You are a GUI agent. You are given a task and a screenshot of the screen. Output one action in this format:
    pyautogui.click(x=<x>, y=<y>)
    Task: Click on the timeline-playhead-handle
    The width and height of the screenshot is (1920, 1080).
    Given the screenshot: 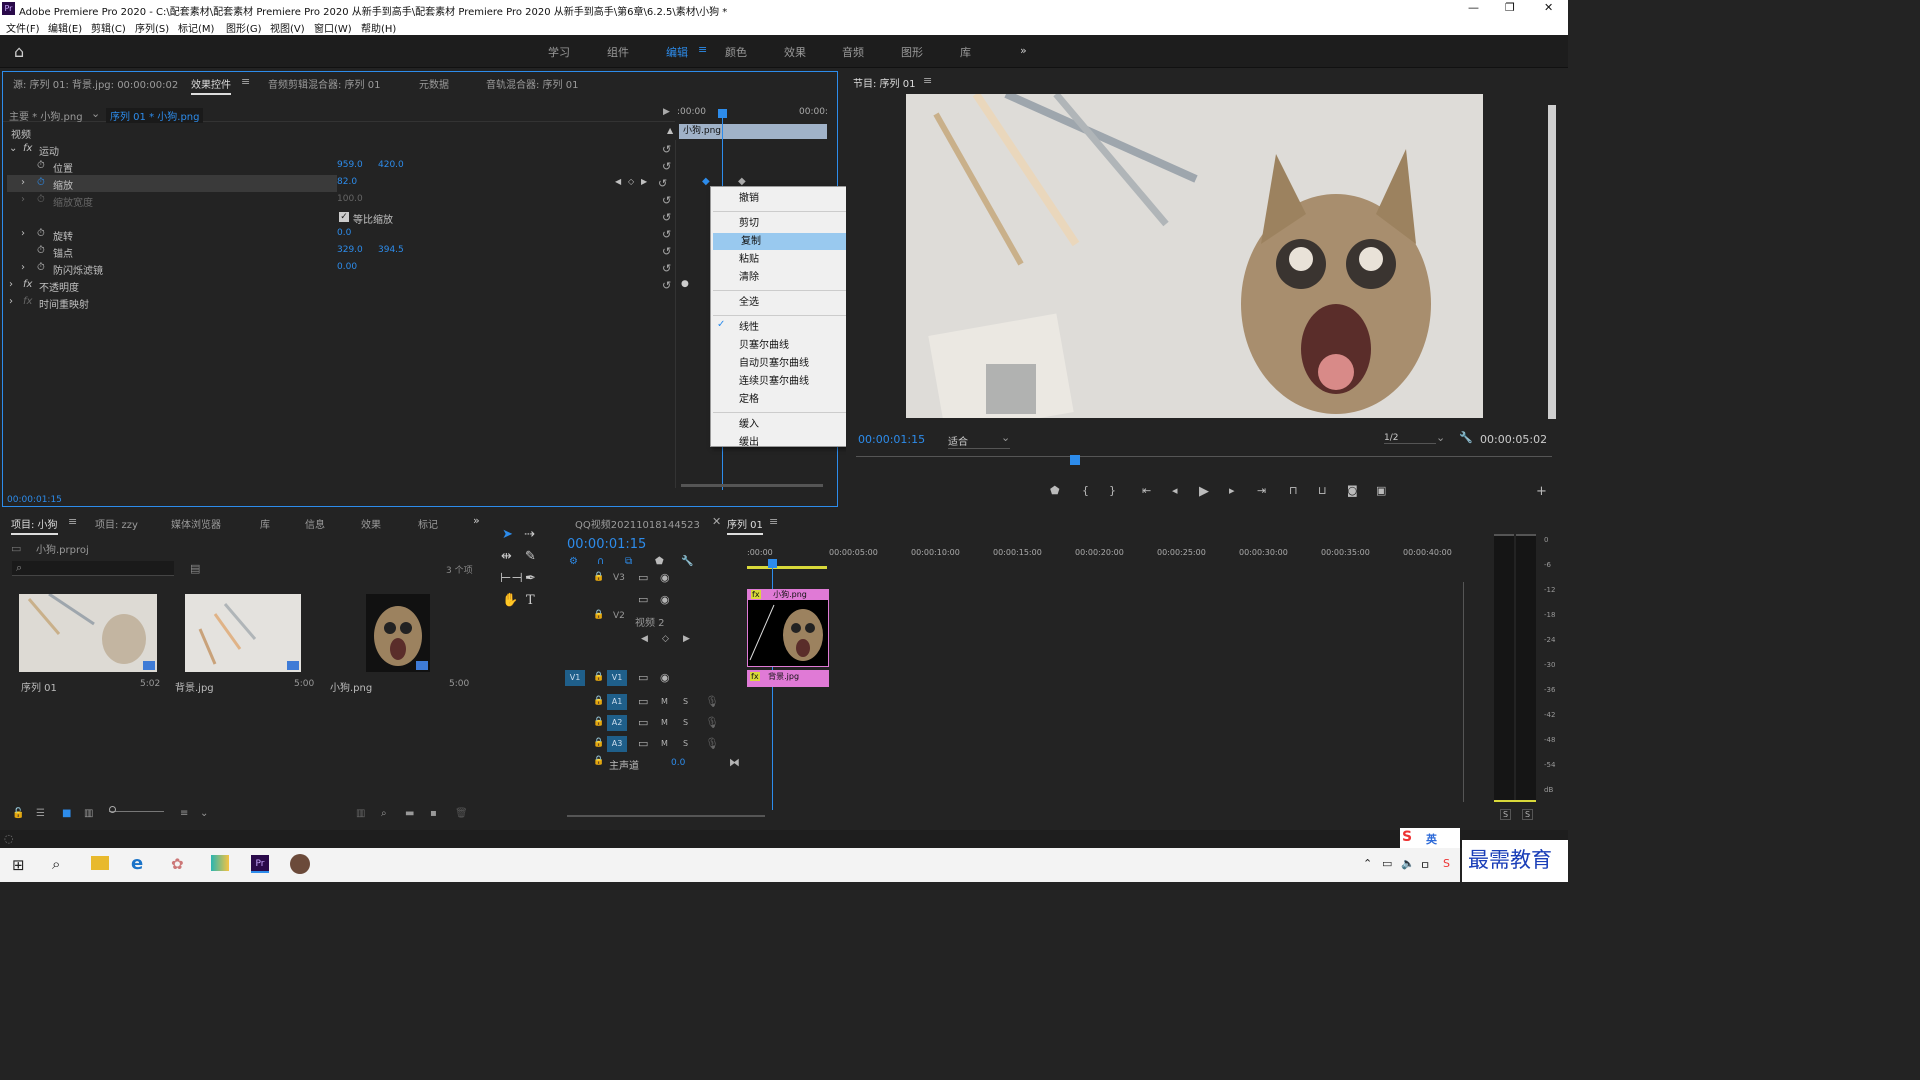 What is the action you would take?
    pyautogui.click(x=772, y=563)
    